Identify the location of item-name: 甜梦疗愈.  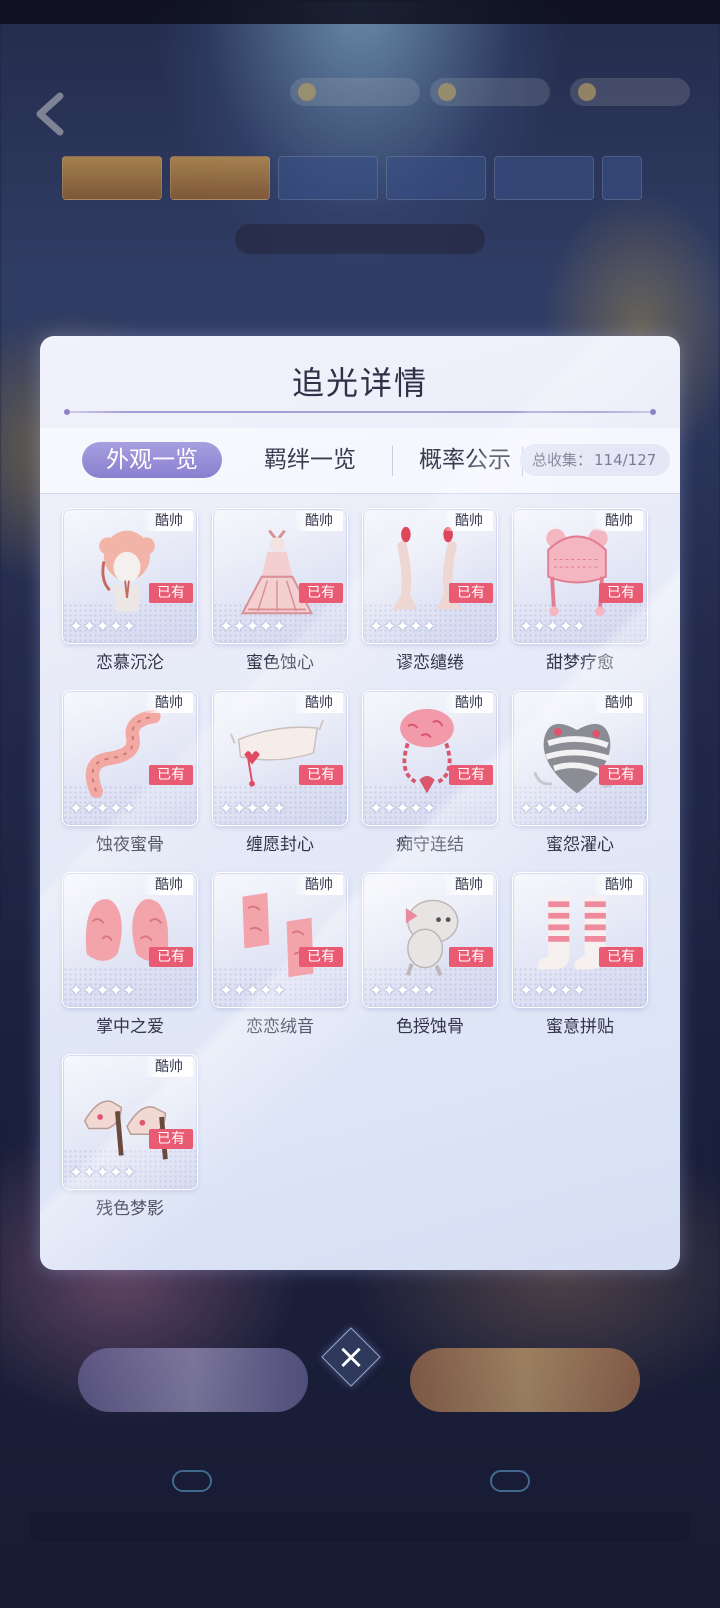
(580, 663).